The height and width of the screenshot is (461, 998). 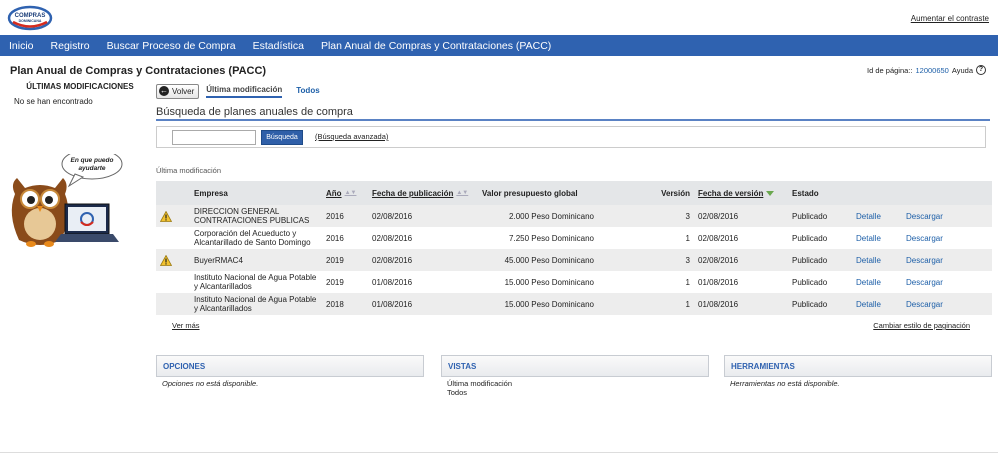 I want to click on advanced-search-link: (Búsqueda avanzada), so click(x=351, y=136).